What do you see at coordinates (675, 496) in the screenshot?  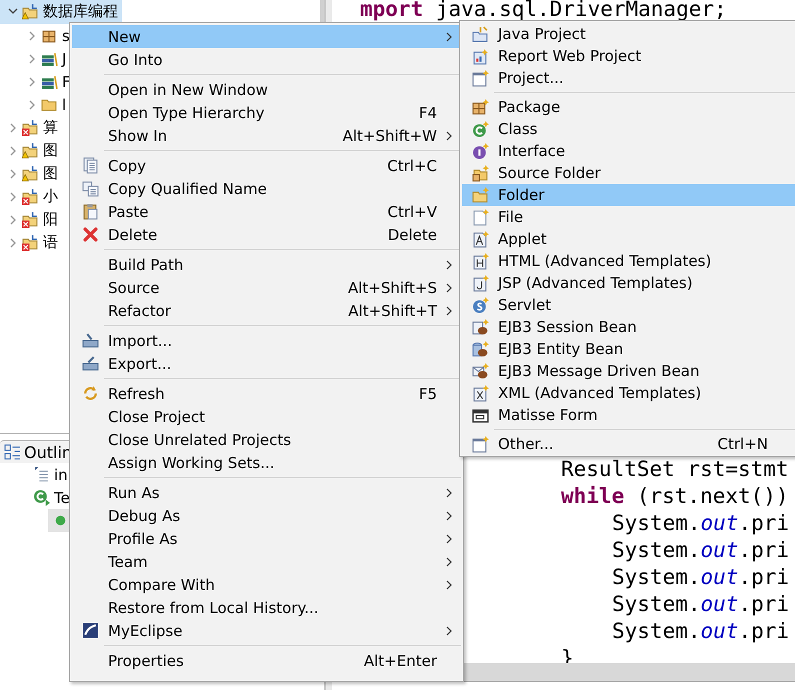 I see `code-line: while (rst.next())` at bounding box center [675, 496].